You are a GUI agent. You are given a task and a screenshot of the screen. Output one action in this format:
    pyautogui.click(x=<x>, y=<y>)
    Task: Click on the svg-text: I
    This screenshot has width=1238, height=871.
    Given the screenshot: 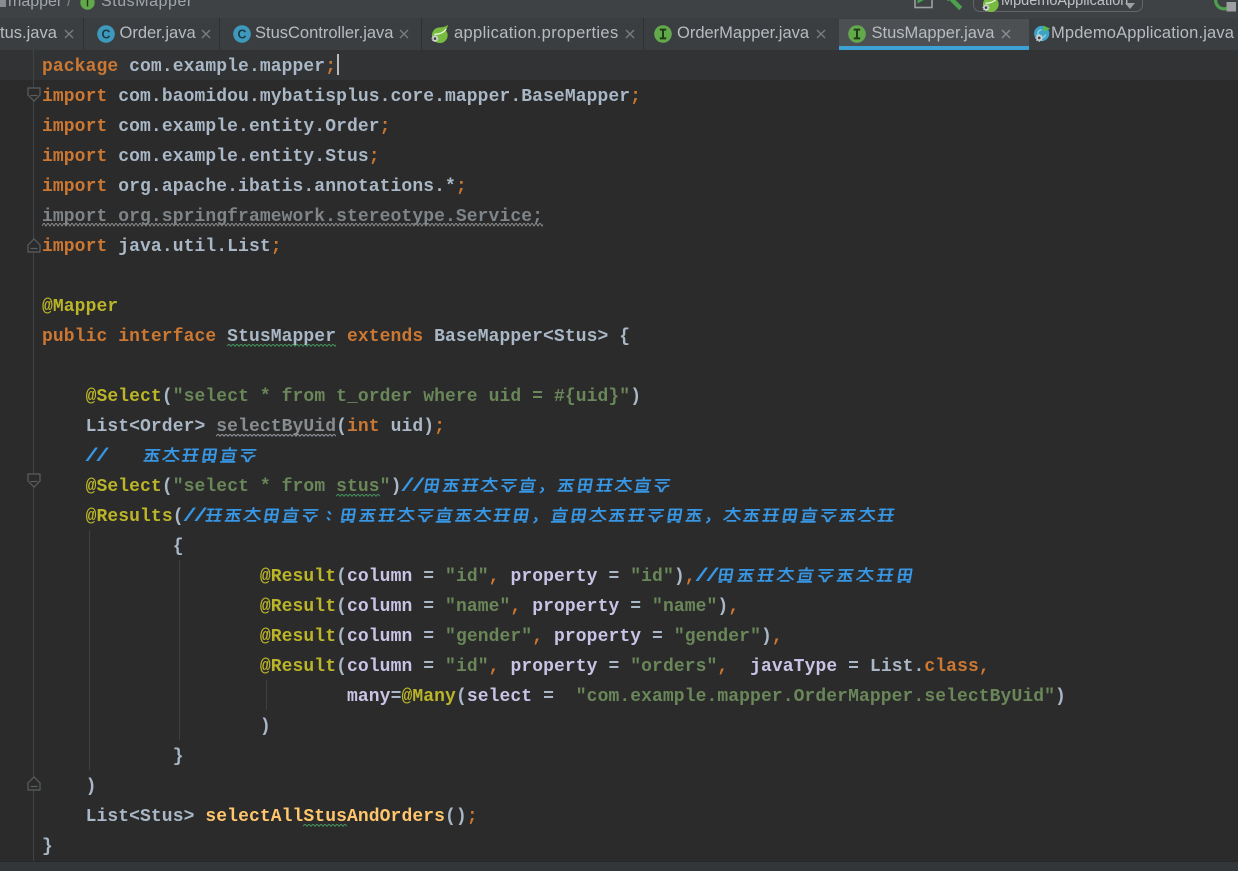 What is the action you would take?
    pyautogui.click(x=87, y=5)
    